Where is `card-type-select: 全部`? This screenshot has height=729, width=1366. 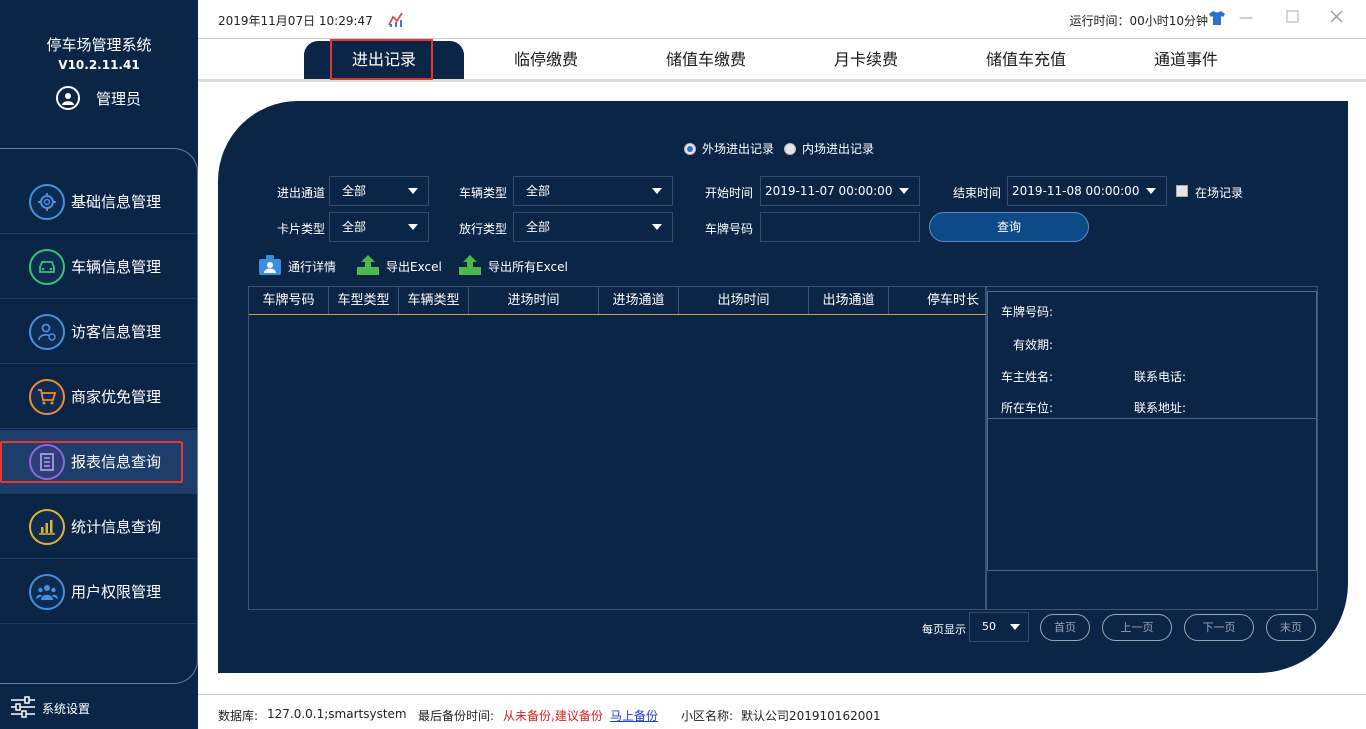 card-type-select: 全部 is located at coordinates (379, 227).